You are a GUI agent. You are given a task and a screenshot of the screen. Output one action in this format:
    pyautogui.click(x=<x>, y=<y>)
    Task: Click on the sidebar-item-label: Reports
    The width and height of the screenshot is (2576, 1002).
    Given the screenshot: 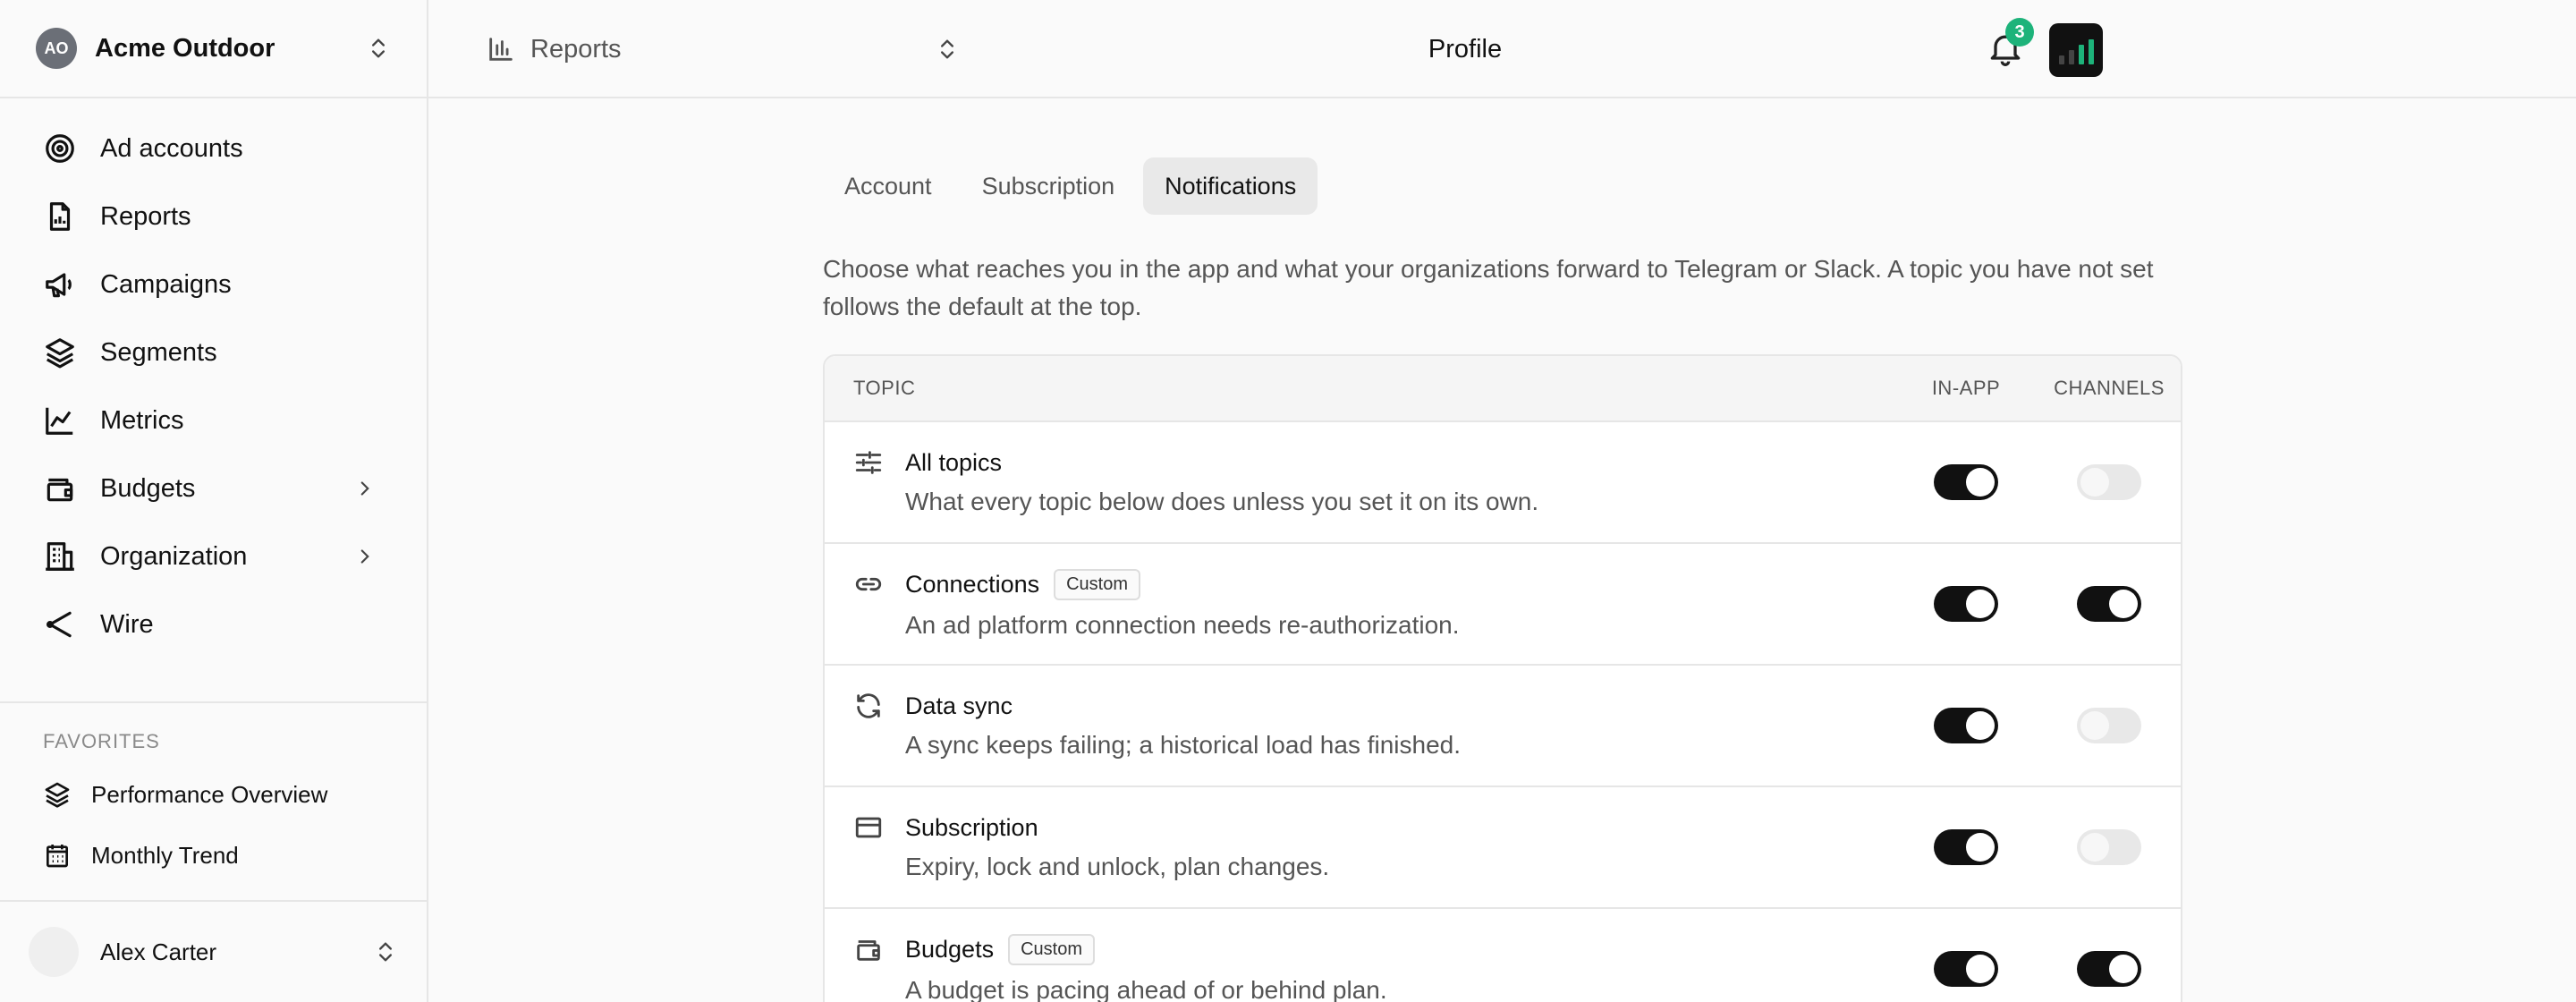 What is the action you would take?
    pyautogui.click(x=145, y=216)
    